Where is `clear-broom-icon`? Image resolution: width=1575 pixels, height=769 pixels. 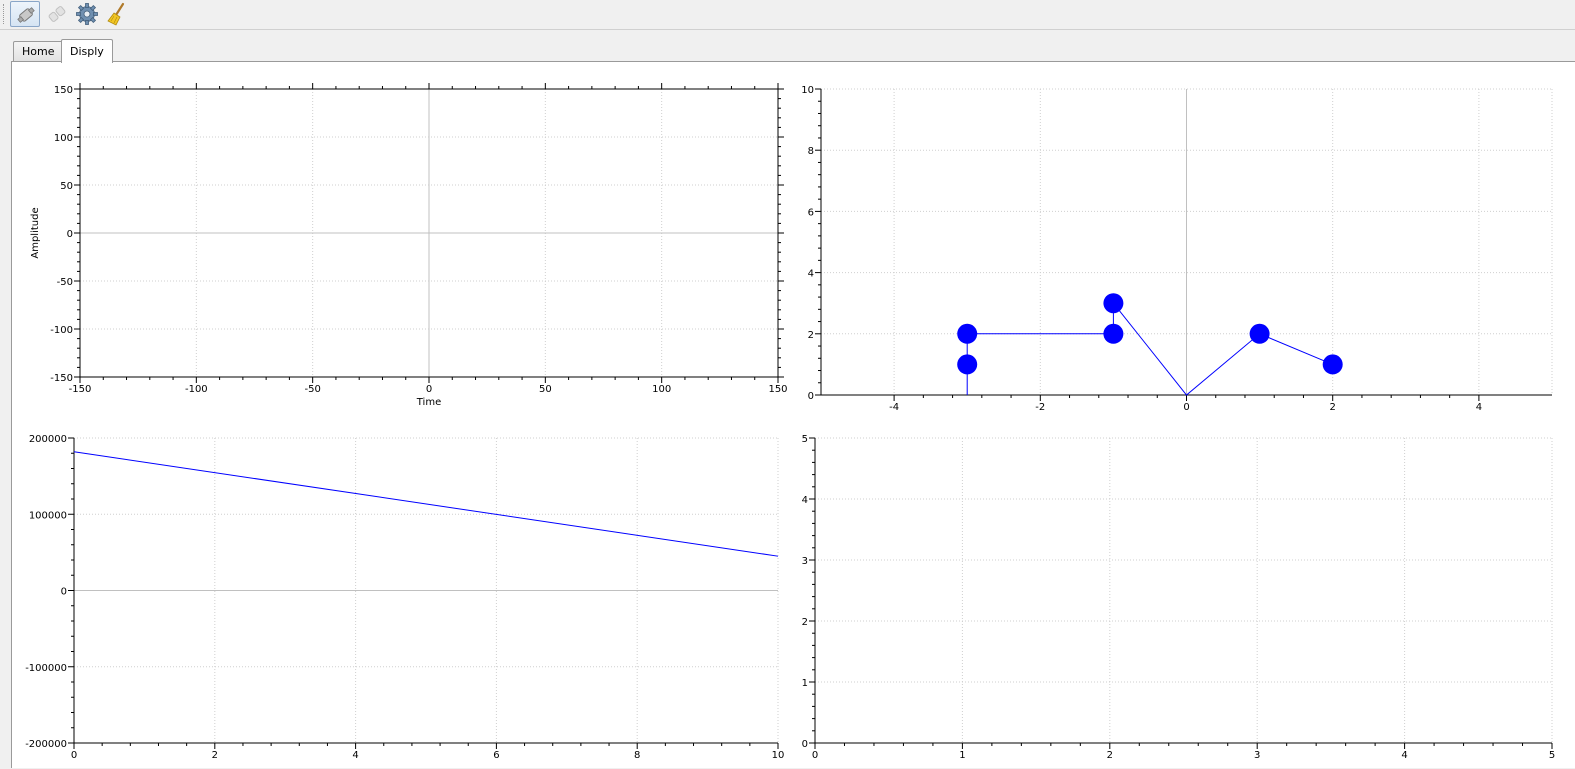 clear-broom-icon is located at coordinates (116, 14).